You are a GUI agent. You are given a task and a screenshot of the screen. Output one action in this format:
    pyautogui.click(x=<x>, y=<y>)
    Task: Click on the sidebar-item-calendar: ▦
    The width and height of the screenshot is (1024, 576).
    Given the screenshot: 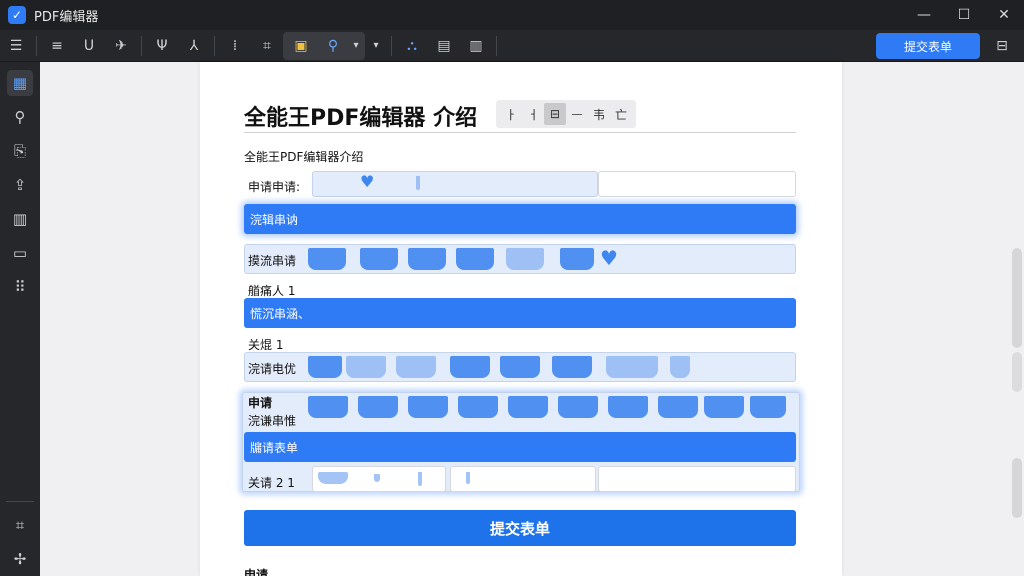 What is the action you would take?
    pyautogui.click(x=20, y=83)
    